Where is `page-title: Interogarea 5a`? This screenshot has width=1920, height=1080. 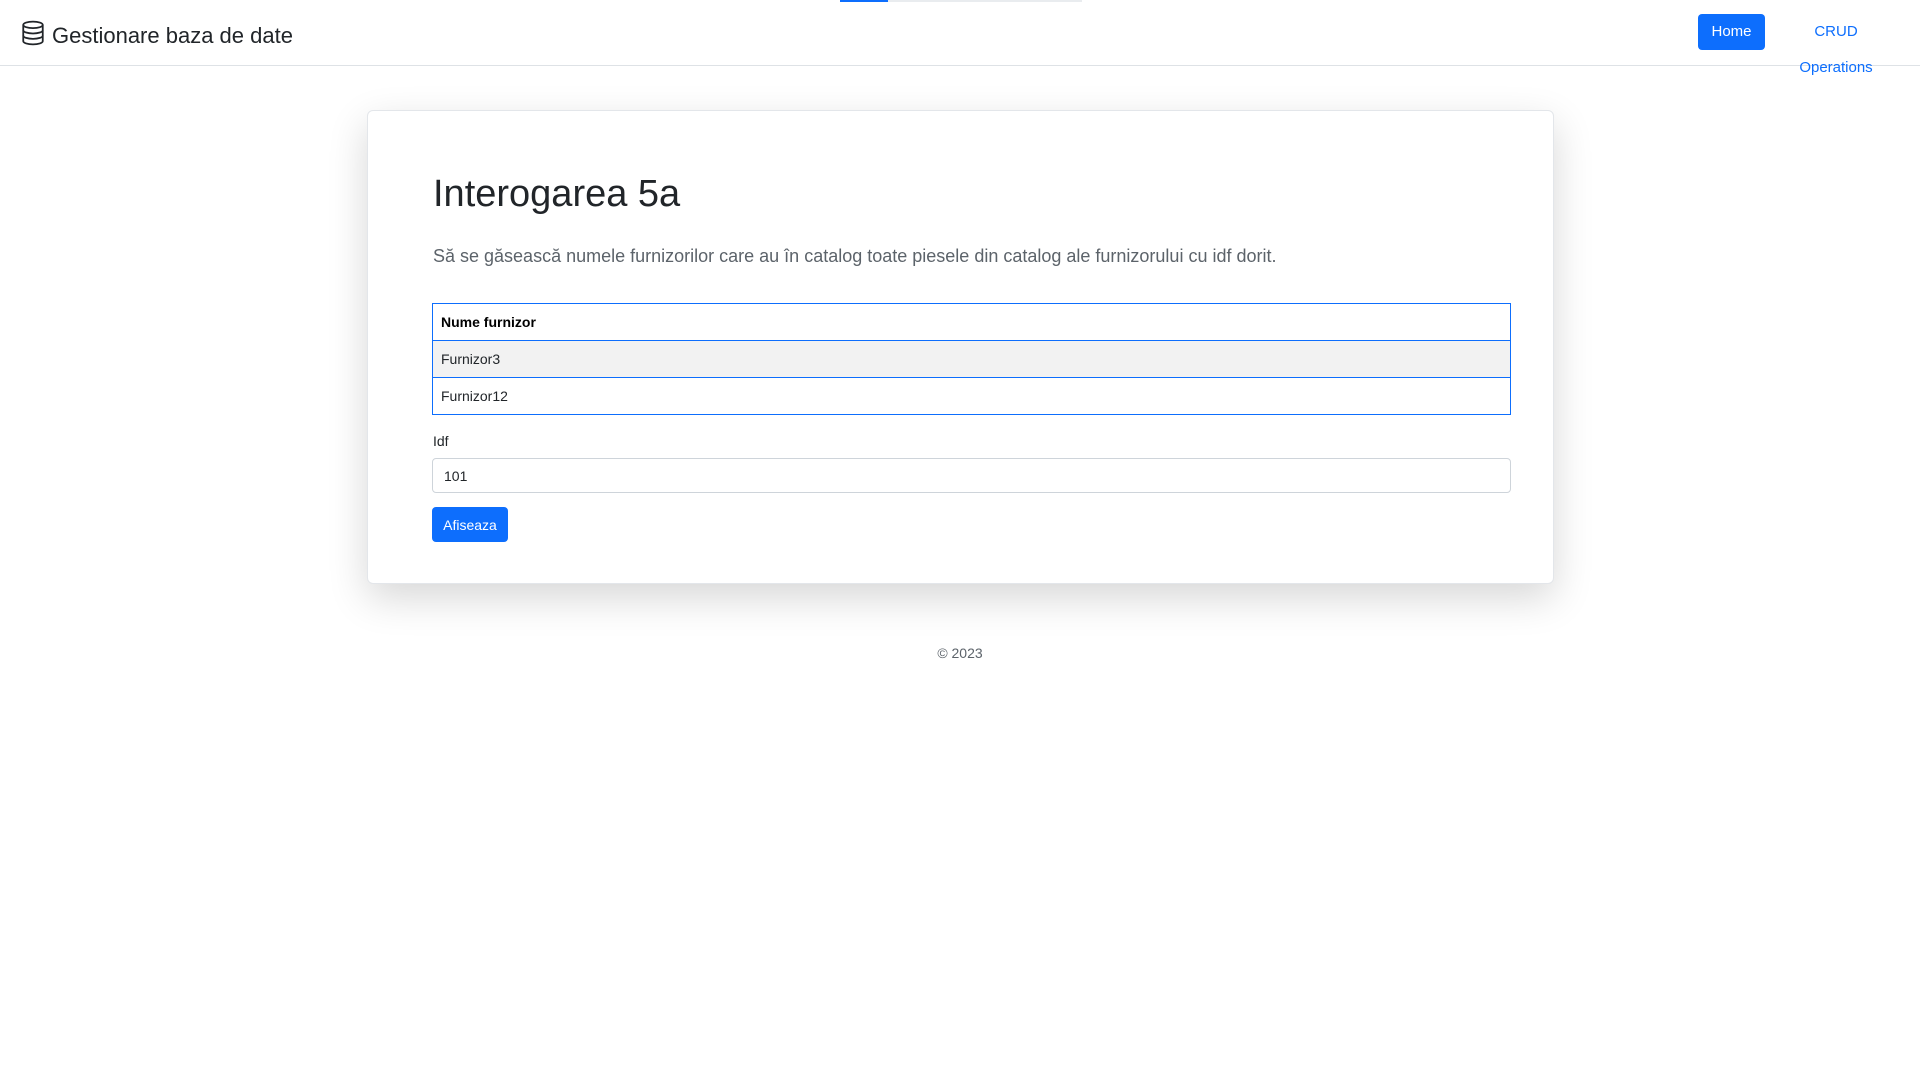
page-title: Interogarea 5a is located at coordinates (557, 194).